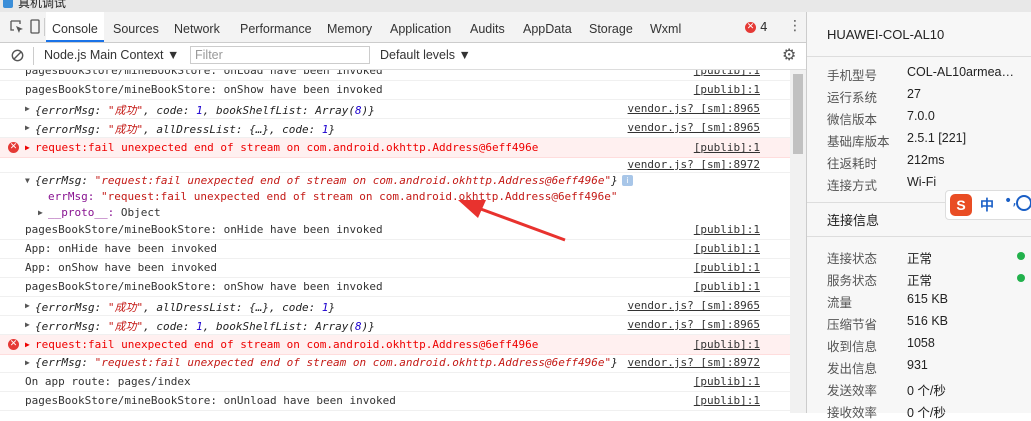  Describe the element at coordinates (858, 142) in the screenshot. I see `info-key: 基础库版本` at that location.